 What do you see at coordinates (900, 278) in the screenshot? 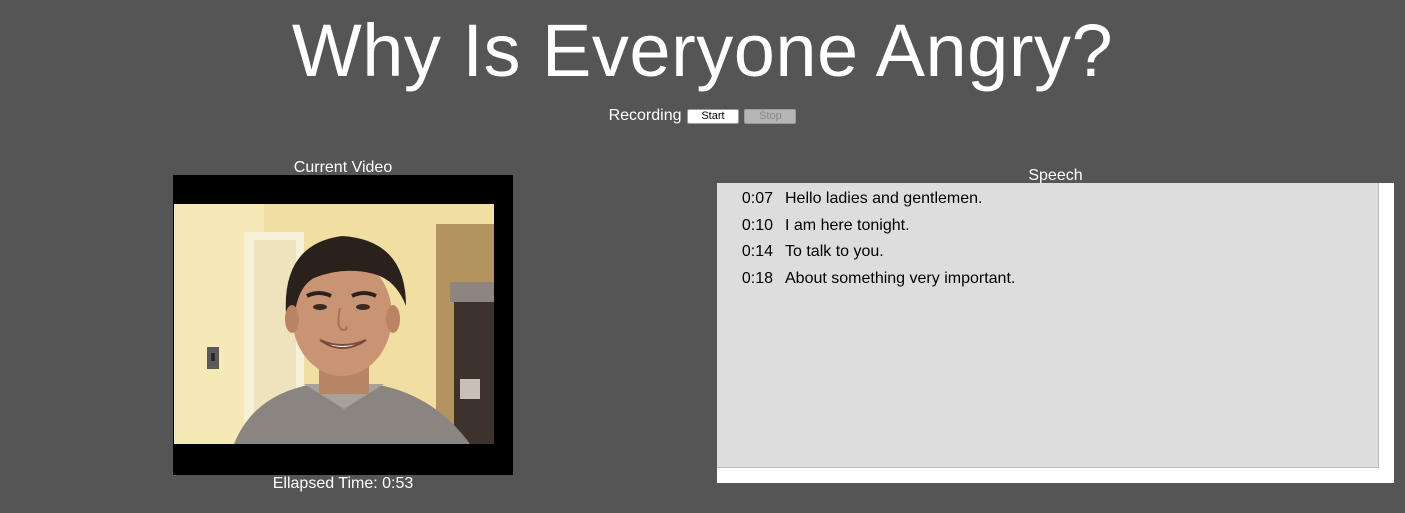
I see `speech-text: About something very important.` at bounding box center [900, 278].